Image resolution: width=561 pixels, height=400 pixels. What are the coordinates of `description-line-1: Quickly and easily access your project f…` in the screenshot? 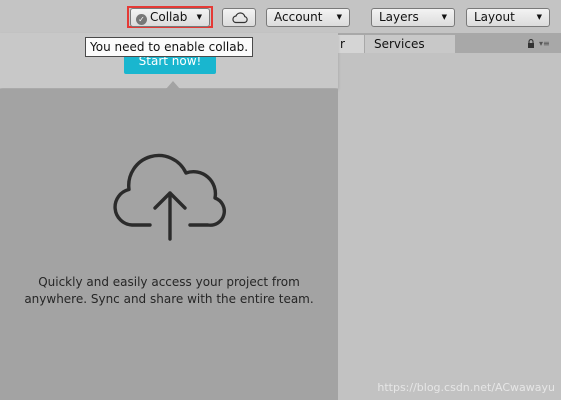 It's located at (169, 282).